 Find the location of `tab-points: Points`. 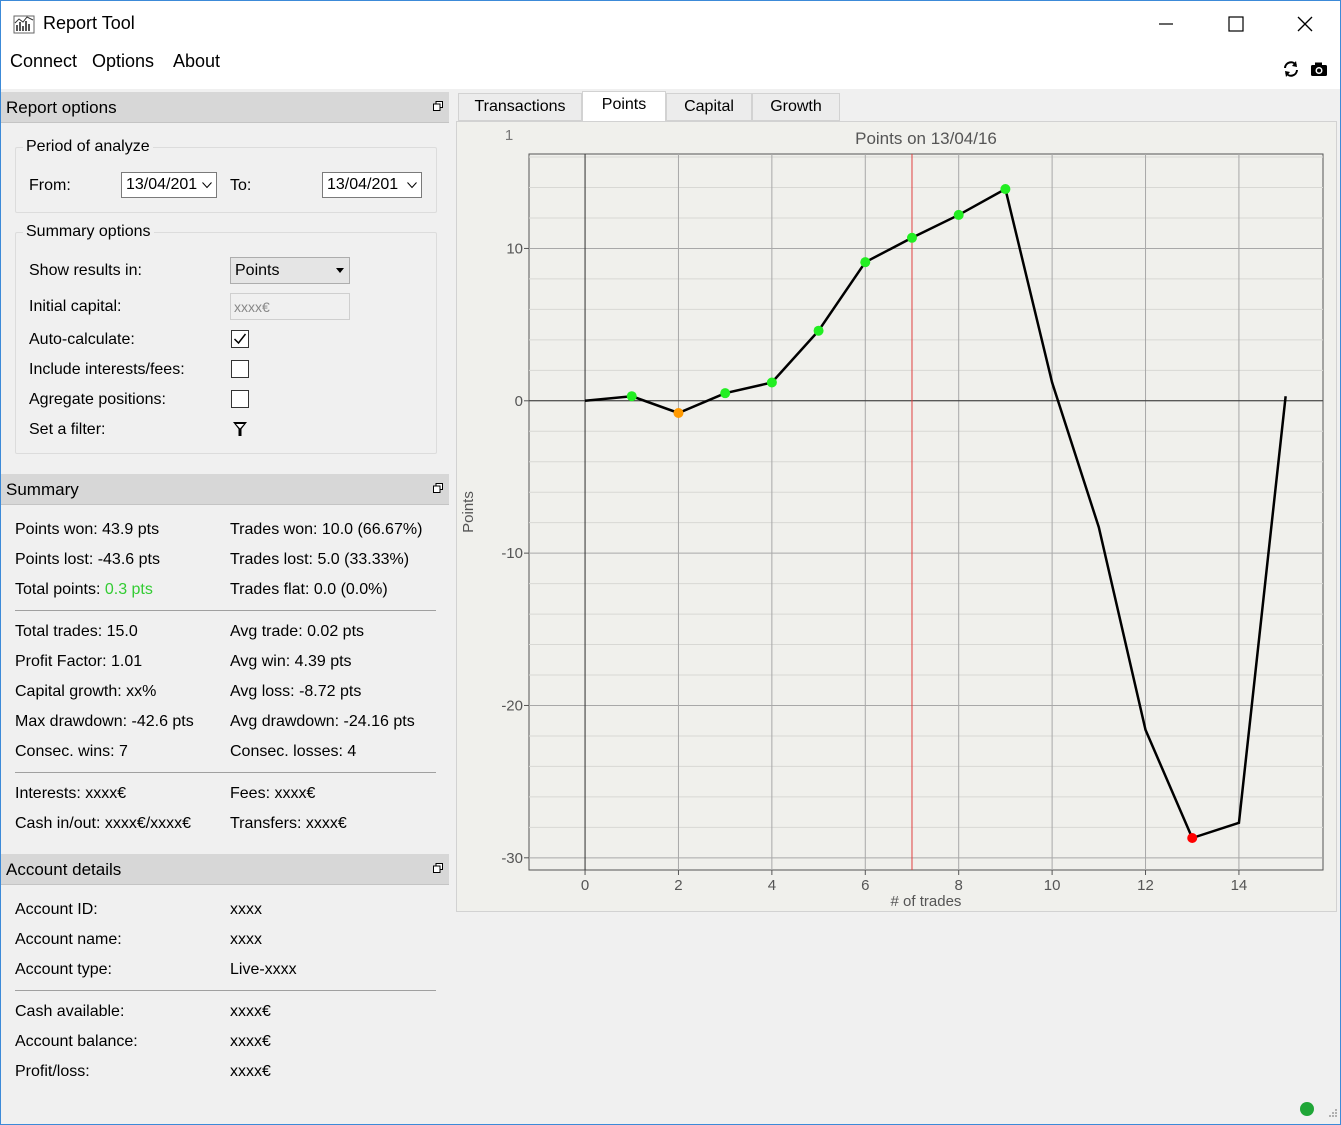

tab-points: Points is located at coordinates (624, 106).